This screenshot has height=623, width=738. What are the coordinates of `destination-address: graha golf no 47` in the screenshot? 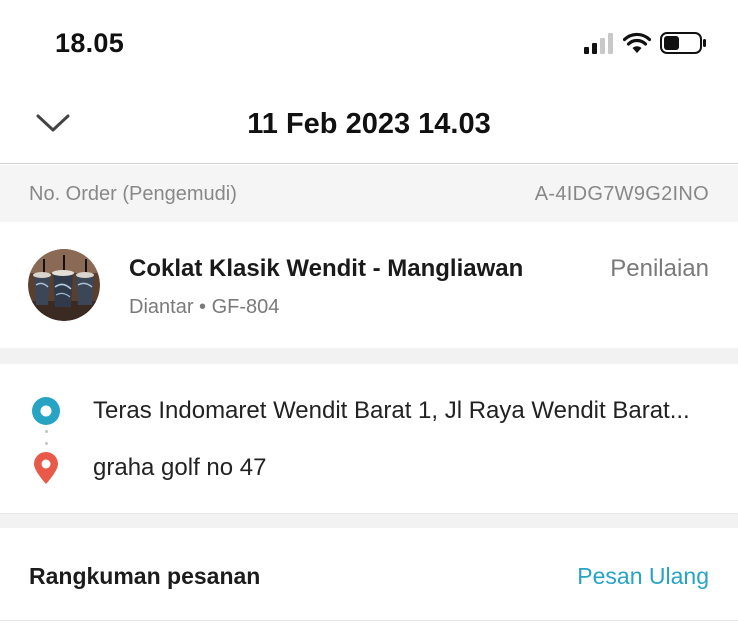 It's located at (180, 467).